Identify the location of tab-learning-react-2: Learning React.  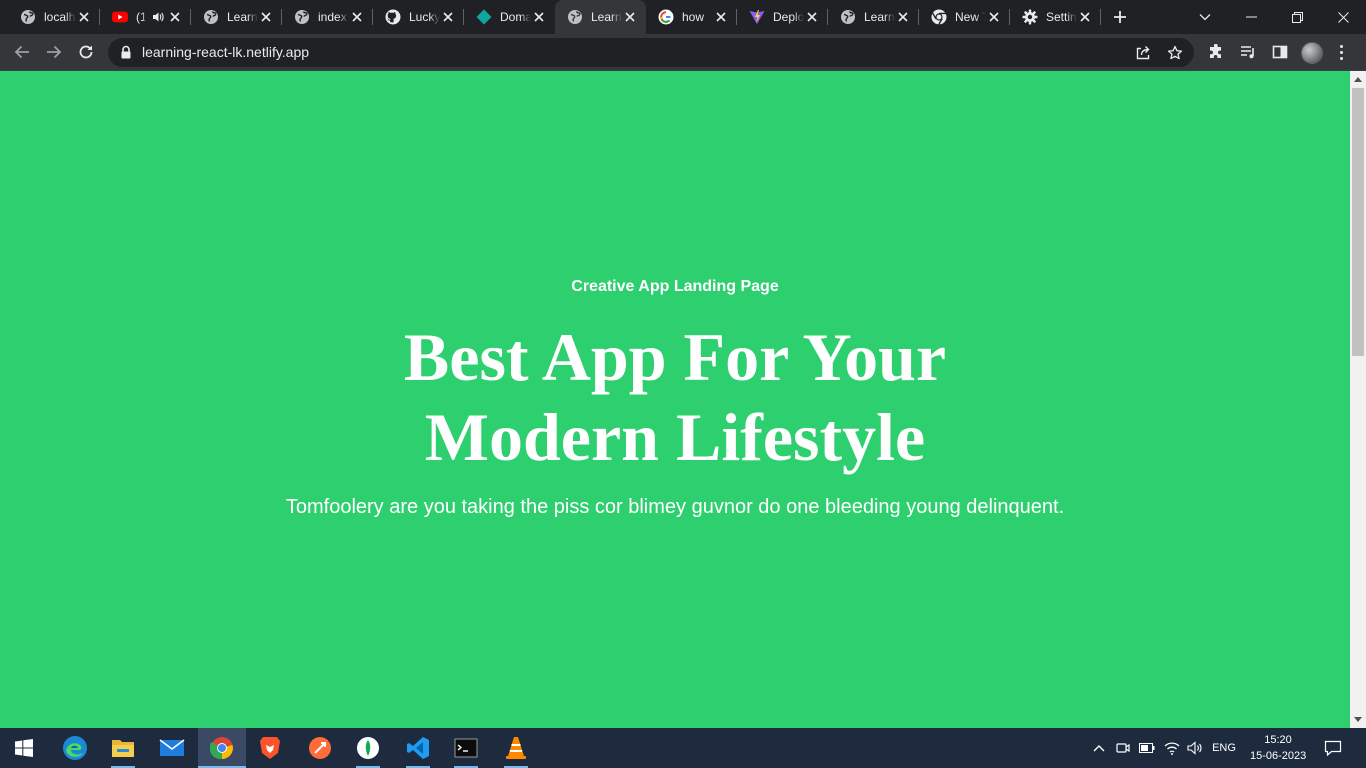
(873, 17).